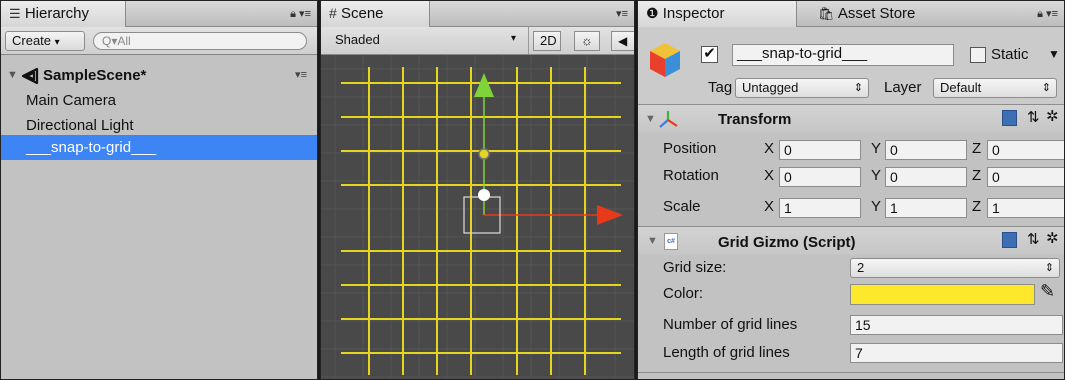  What do you see at coordinates (32, 40) in the screenshot?
I see `create-label: Create` at bounding box center [32, 40].